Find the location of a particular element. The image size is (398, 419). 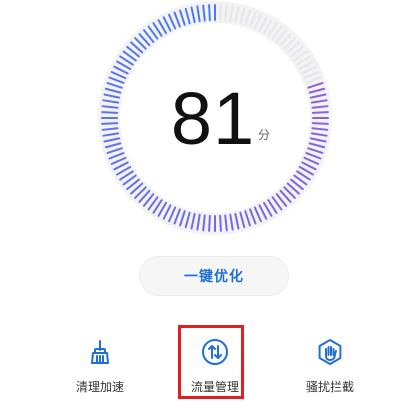

hand-shield-icon is located at coordinates (330, 352).